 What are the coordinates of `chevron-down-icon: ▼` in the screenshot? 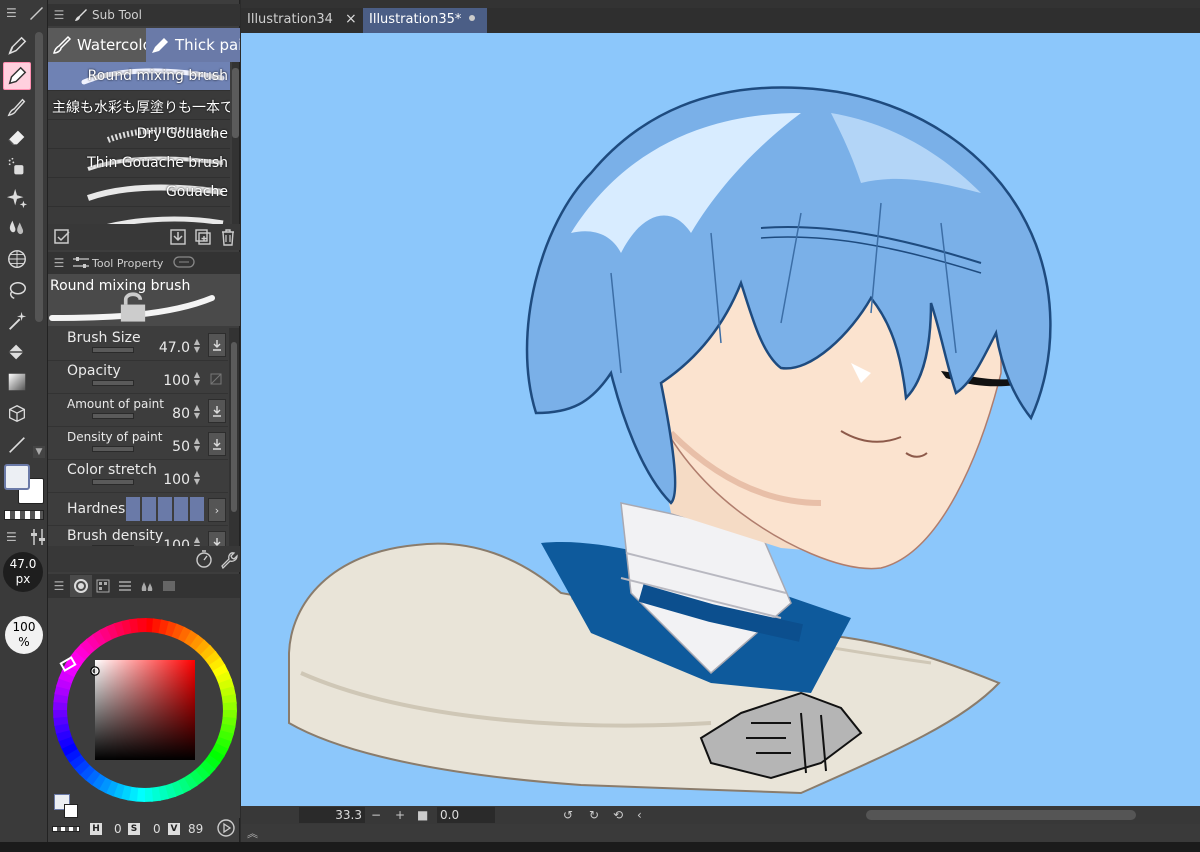 It's located at (39, 452).